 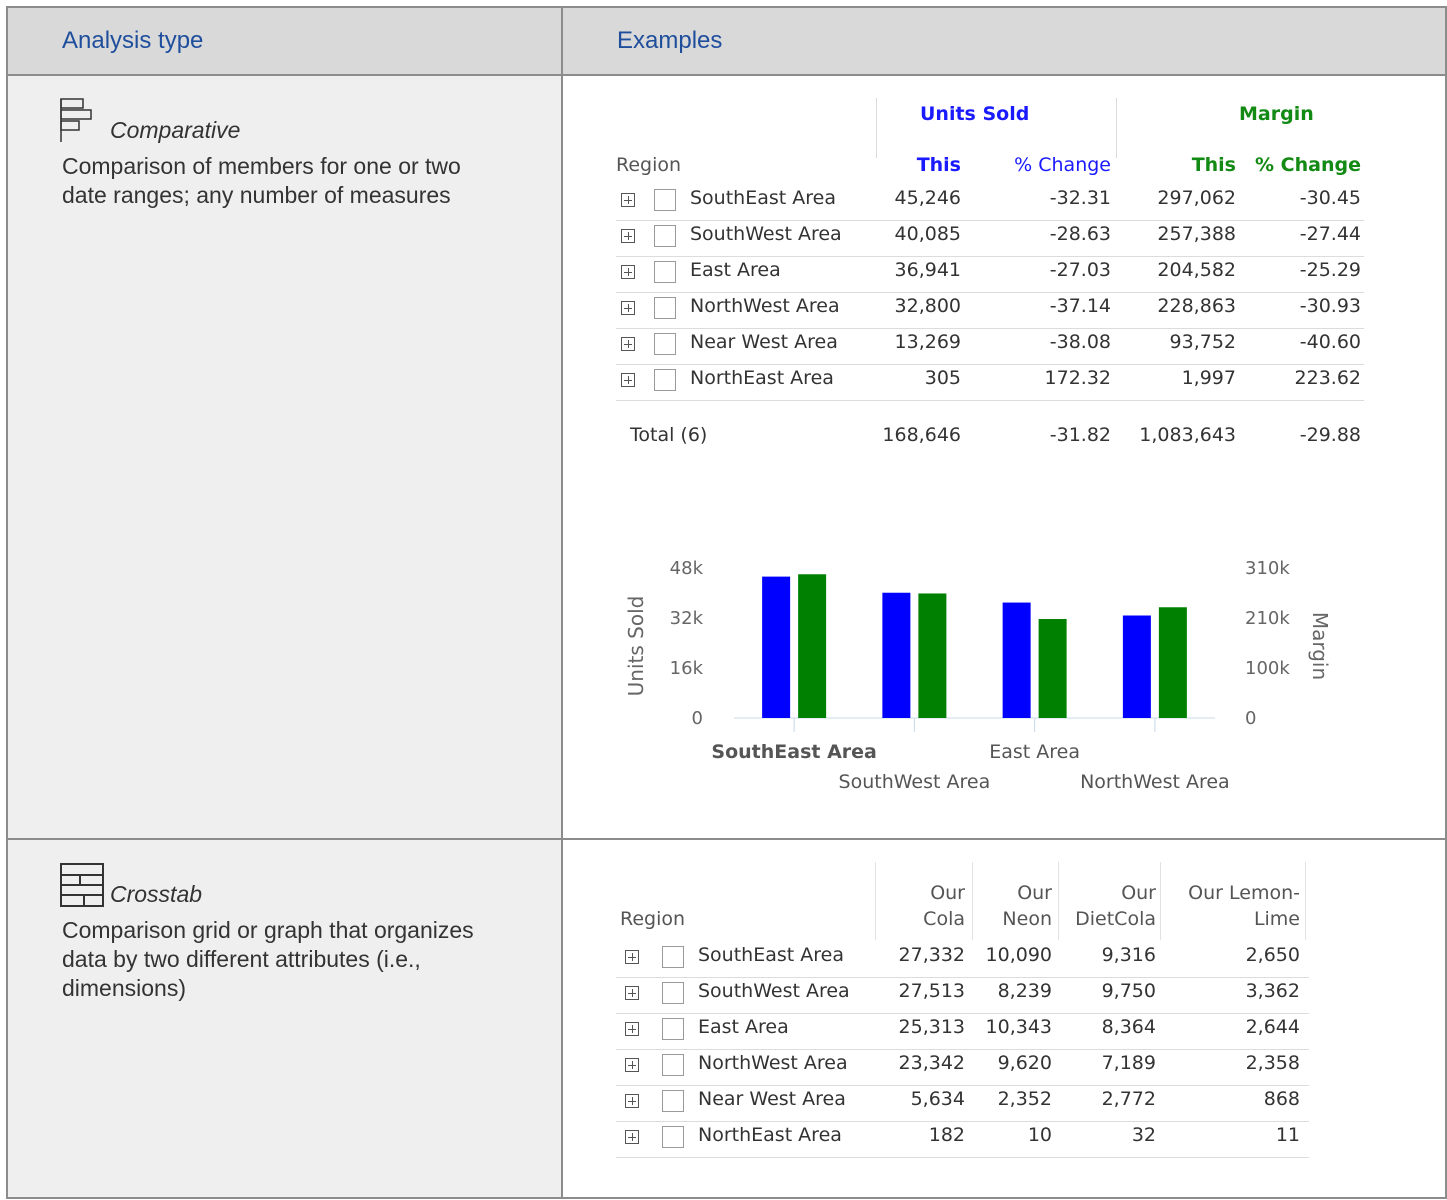 What do you see at coordinates (636, 646) in the screenshot?
I see `y-axis-title: Units Sold` at bounding box center [636, 646].